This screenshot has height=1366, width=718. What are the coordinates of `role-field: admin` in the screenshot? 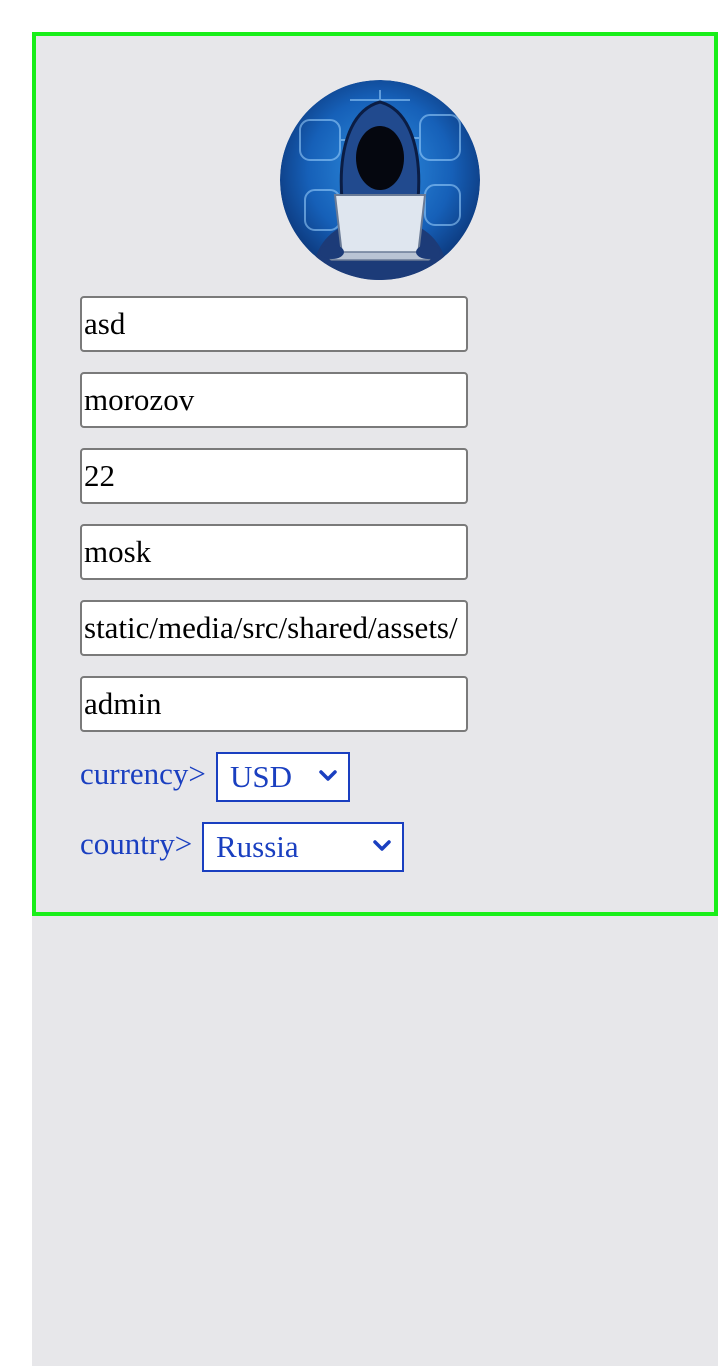 It's located at (274, 704).